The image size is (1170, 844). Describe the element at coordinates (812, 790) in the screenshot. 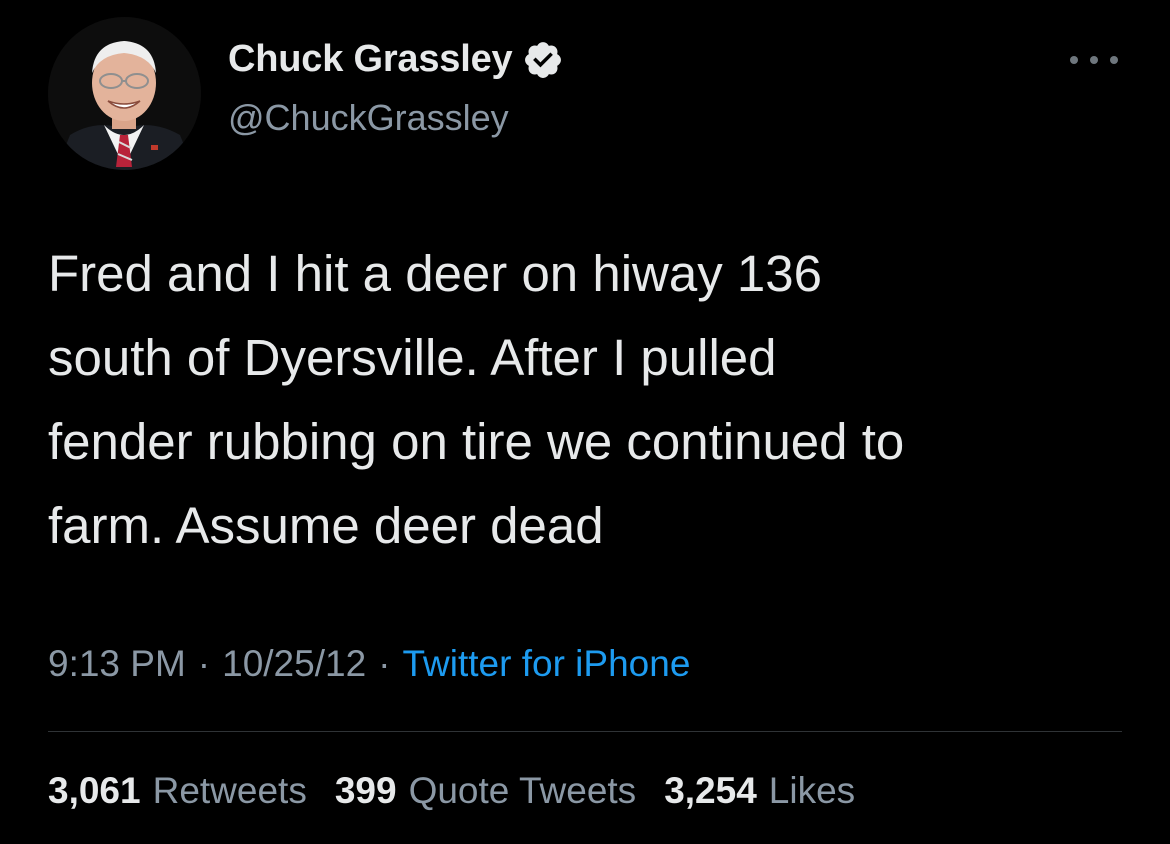

I see `likes-label: Likes` at that location.